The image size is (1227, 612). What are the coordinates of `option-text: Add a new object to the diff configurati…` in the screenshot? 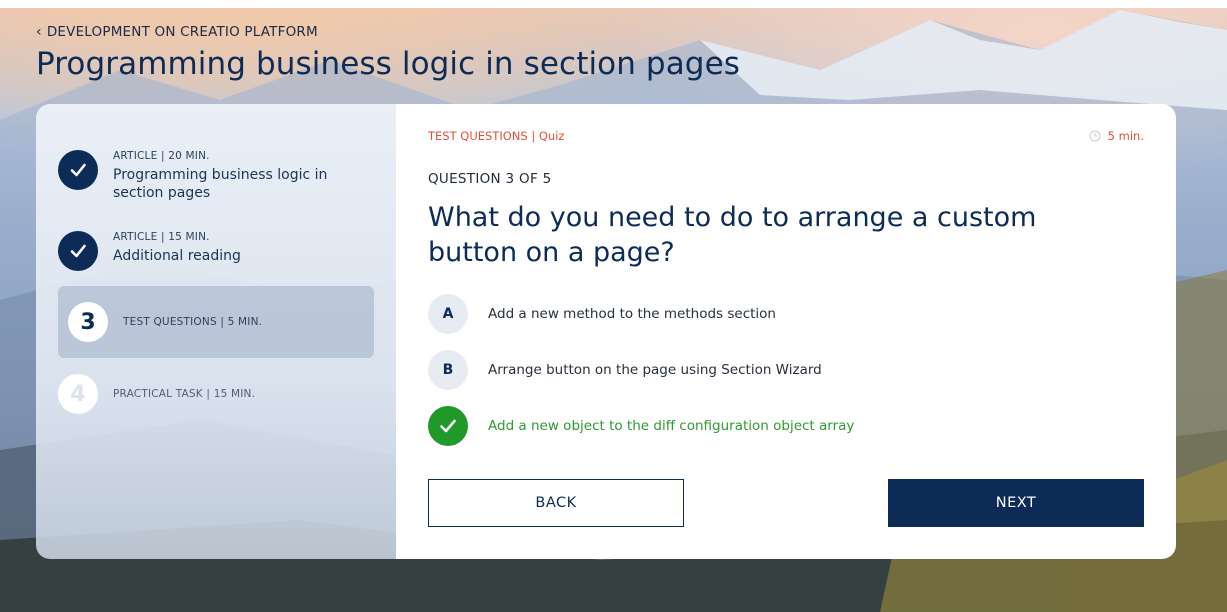 It's located at (671, 426).